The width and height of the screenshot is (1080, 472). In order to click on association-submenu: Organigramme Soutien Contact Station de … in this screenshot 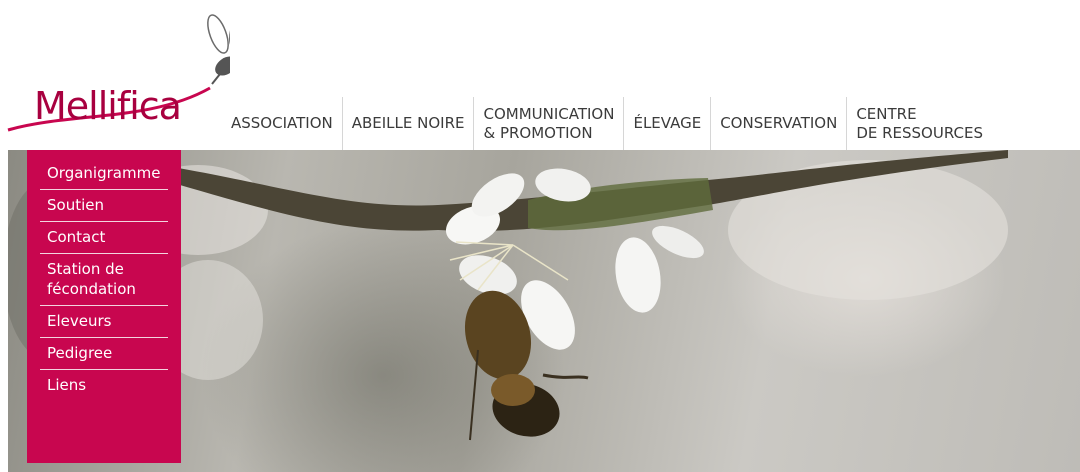, I will do `click(104, 306)`.